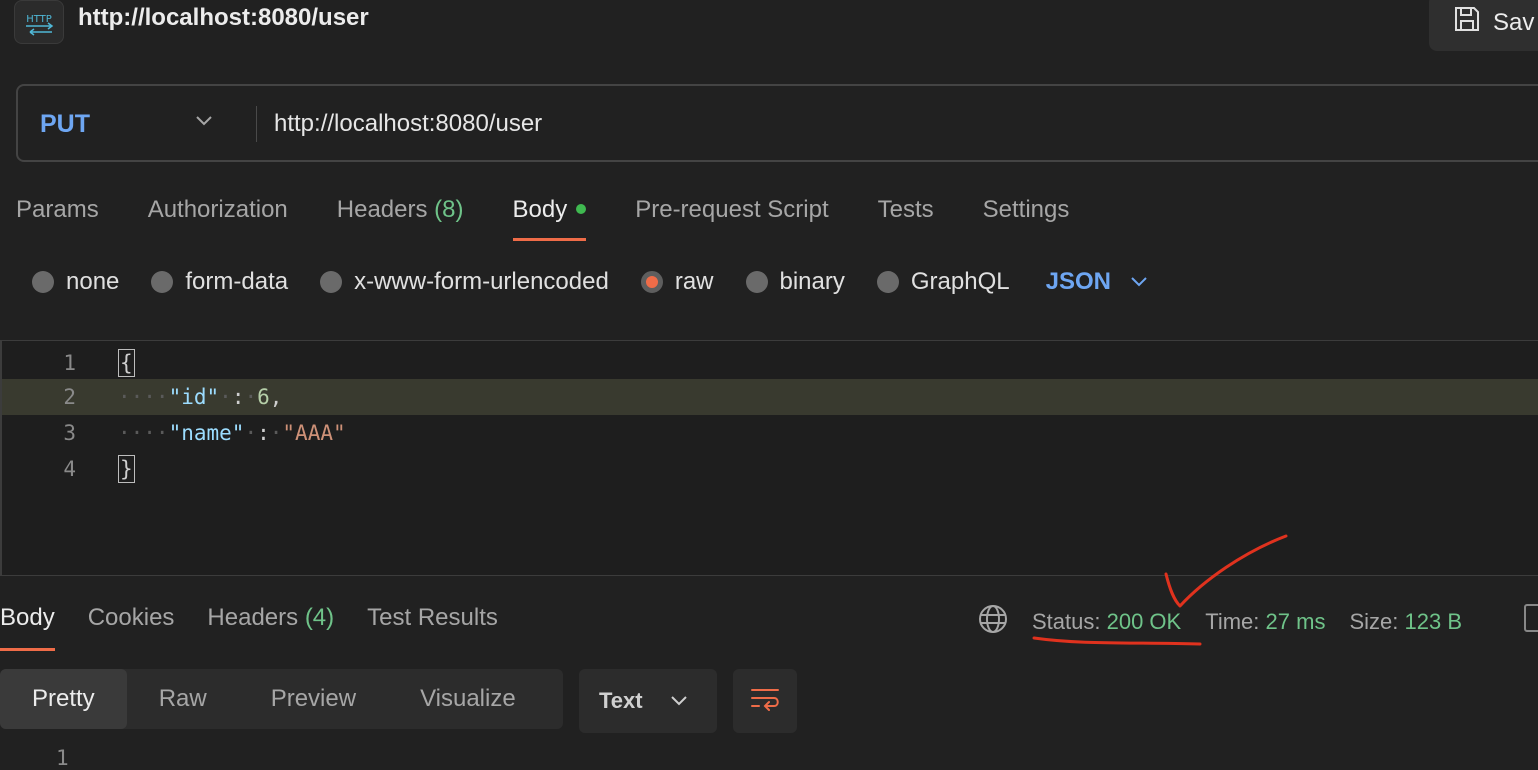 The height and width of the screenshot is (770, 1538). Describe the element at coordinates (183, 699) in the screenshot. I see `view-raw: Raw` at that location.